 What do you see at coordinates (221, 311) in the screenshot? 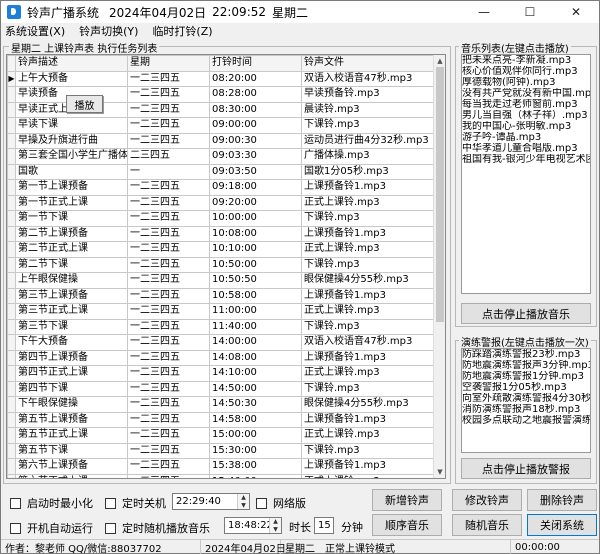
I see `table-row: 第三节正式上课 一二三四五 11:00:00 正式上课铃.mp3` at bounding box center [221, 311].